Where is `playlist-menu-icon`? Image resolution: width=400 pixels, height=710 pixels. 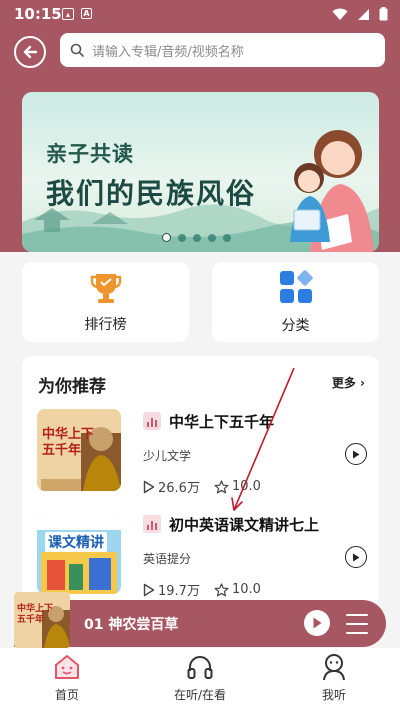 playlist-menu-icon is located at coordinates (357, 624).